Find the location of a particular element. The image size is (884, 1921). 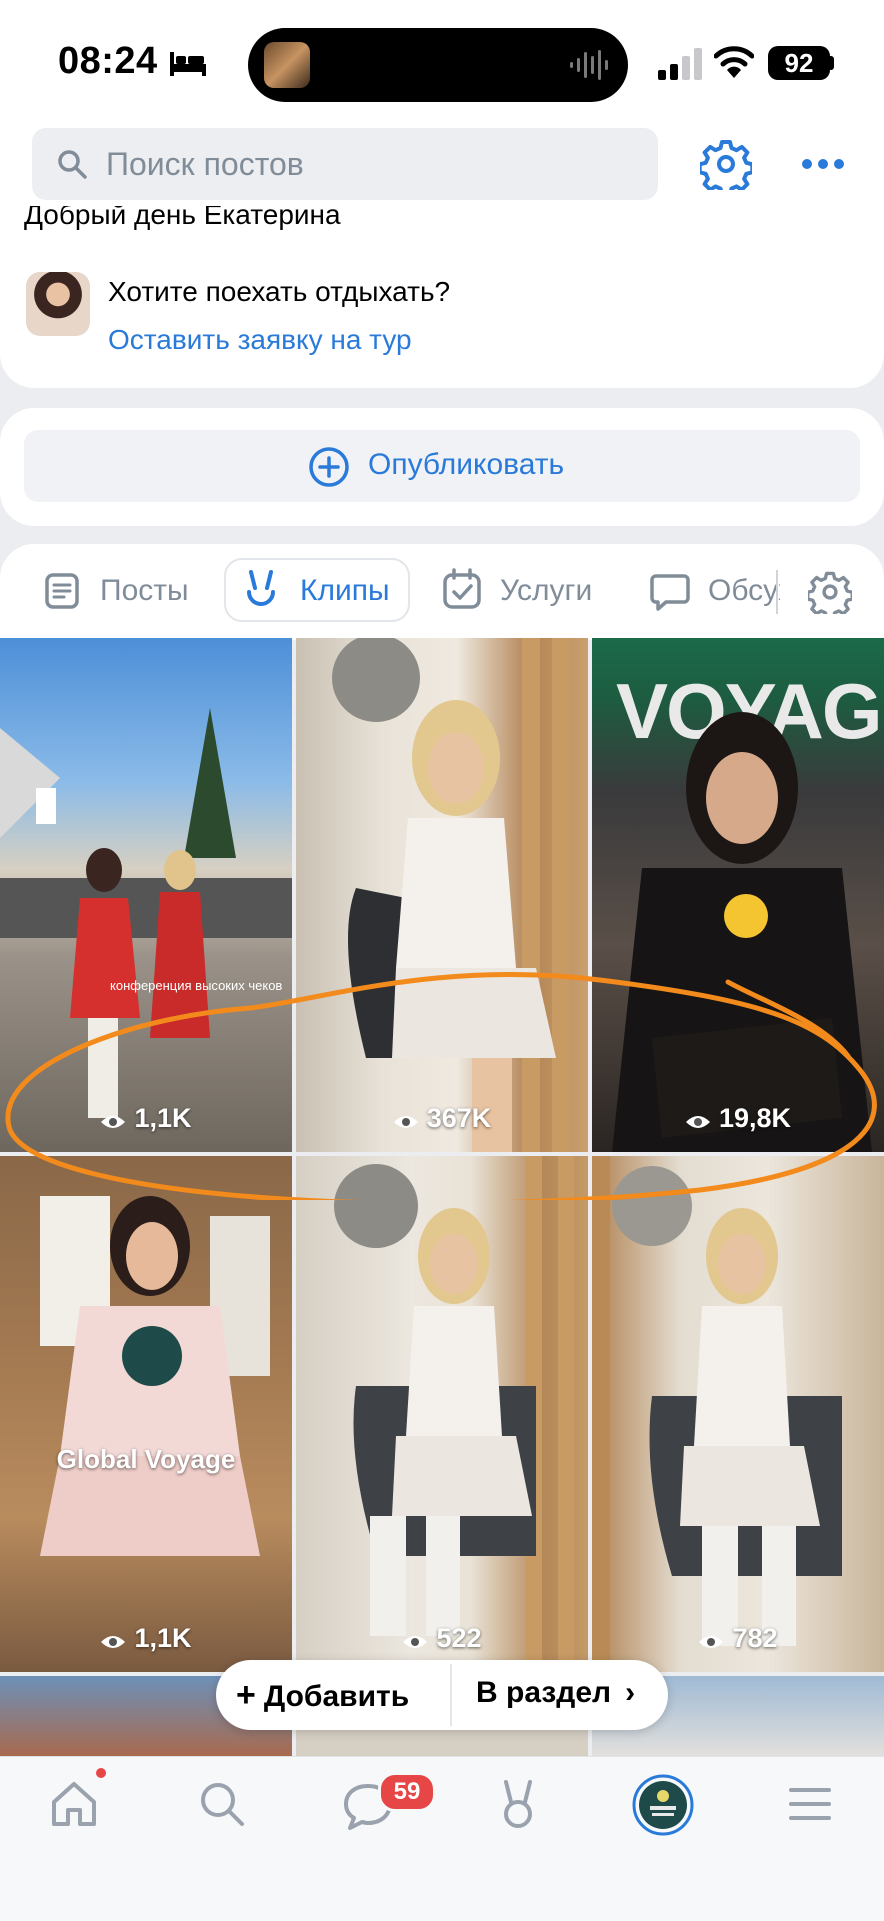

gear-icon is located at coordinates (726, 164).